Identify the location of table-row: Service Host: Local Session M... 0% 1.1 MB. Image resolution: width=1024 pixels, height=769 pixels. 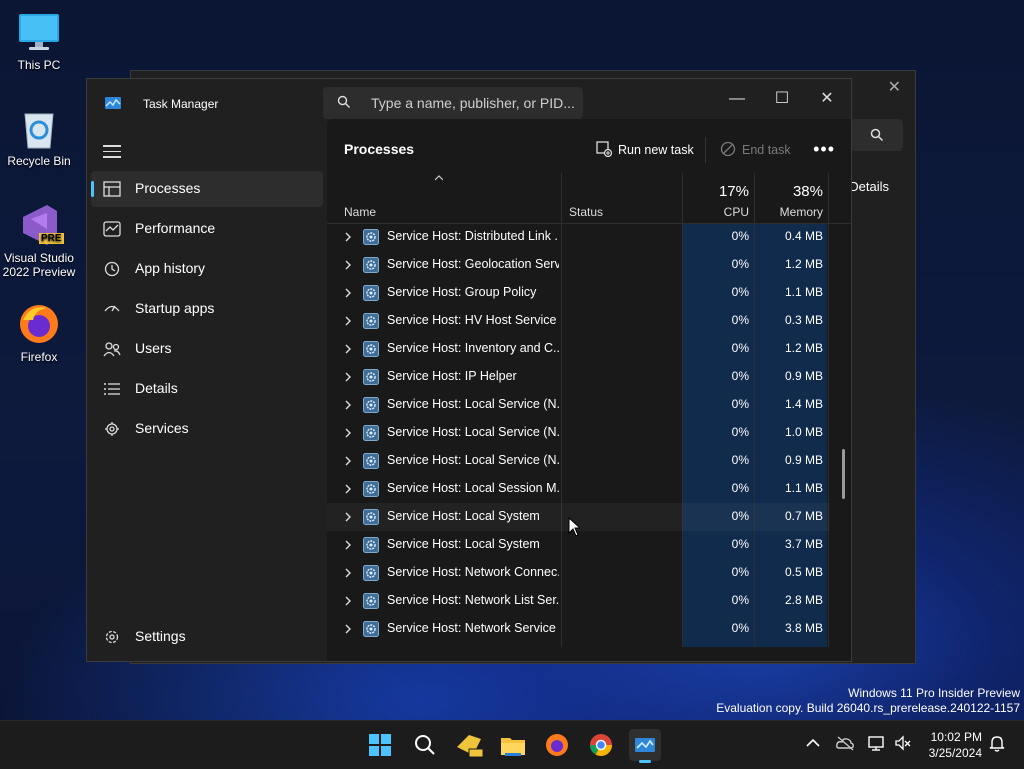
(578, 489).